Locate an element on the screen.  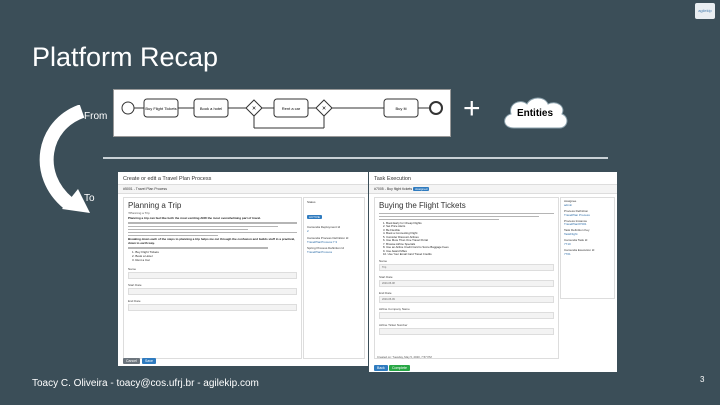
process-id: #5001 - Travel Plan Process is located at coordinates (243, 189).